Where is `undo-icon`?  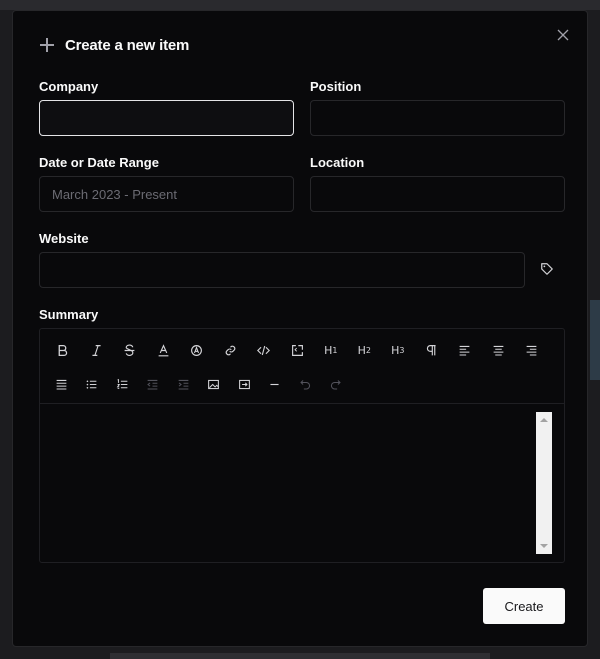
undo-icon is located at coordinates (305, 384).